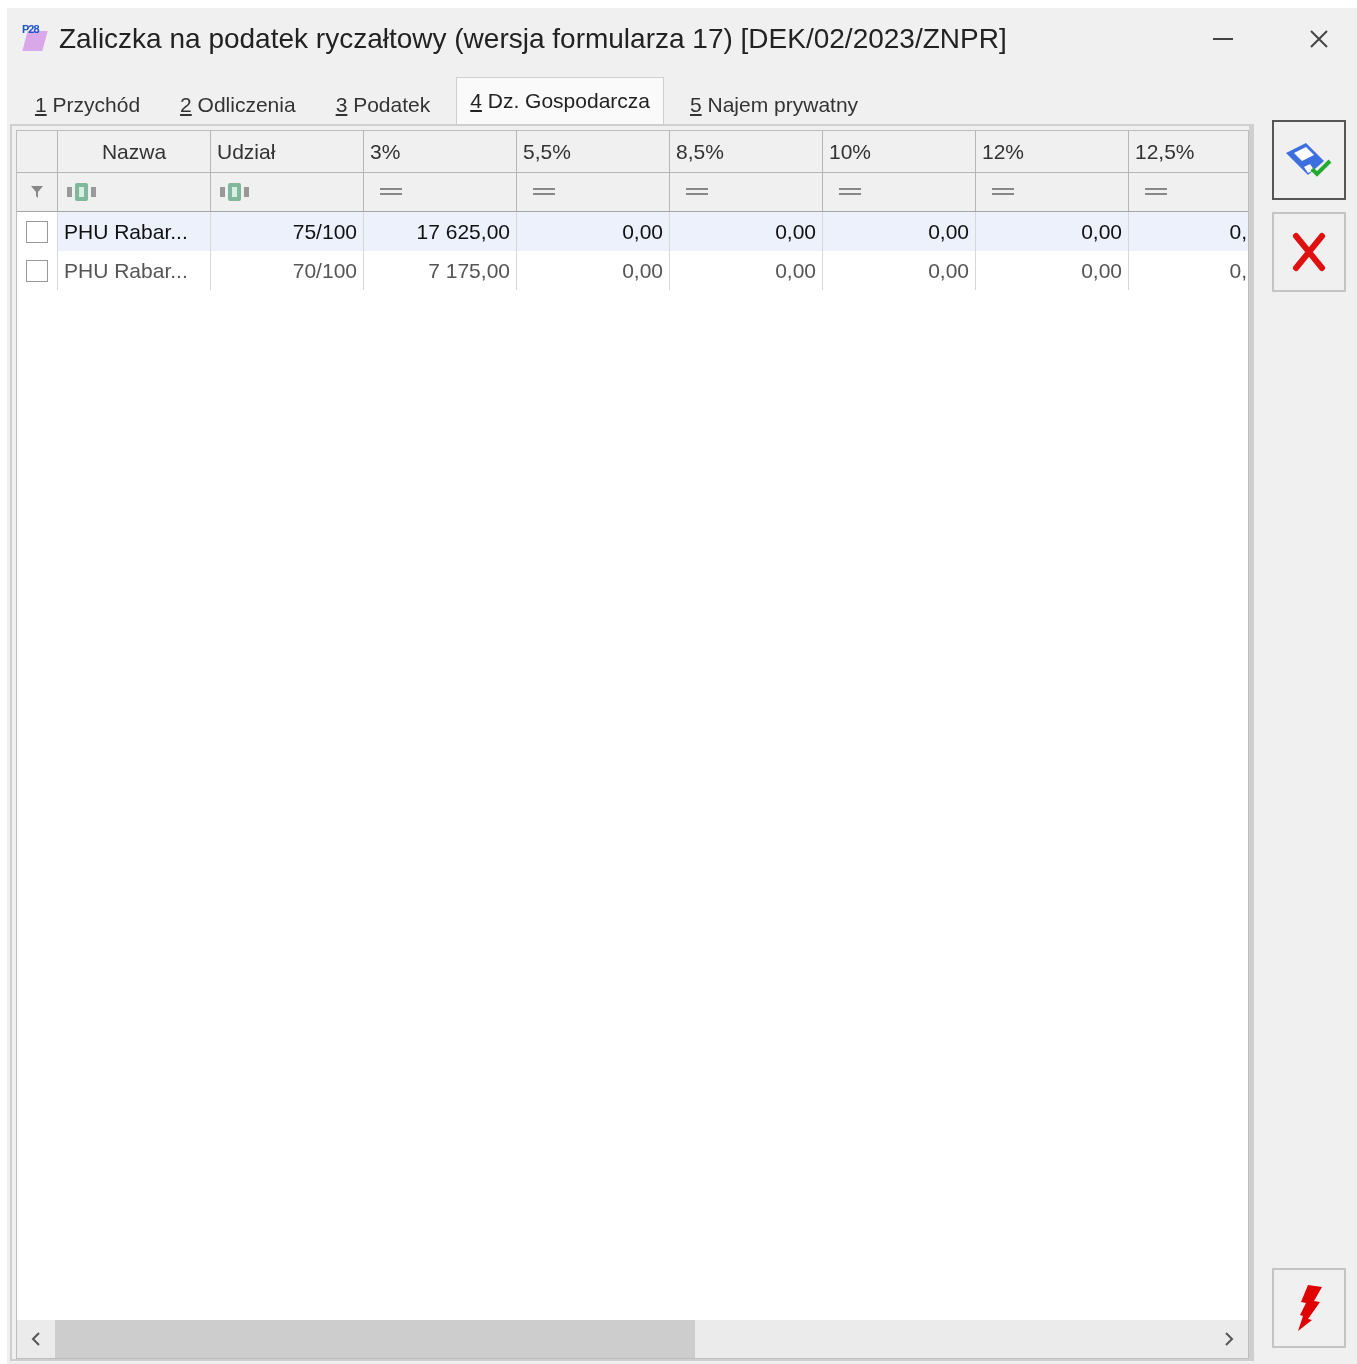 This screenshot has width=1357, height=1364. Describe the element at coordinates (899, 151) in the screenshot. I see `column-header: 10%` at that location.